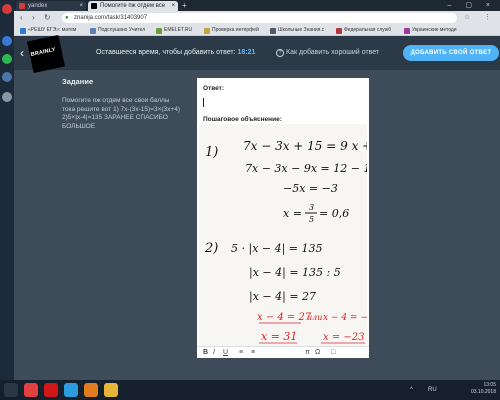  I want to click on language-indicator: RU, so click(432, 390).